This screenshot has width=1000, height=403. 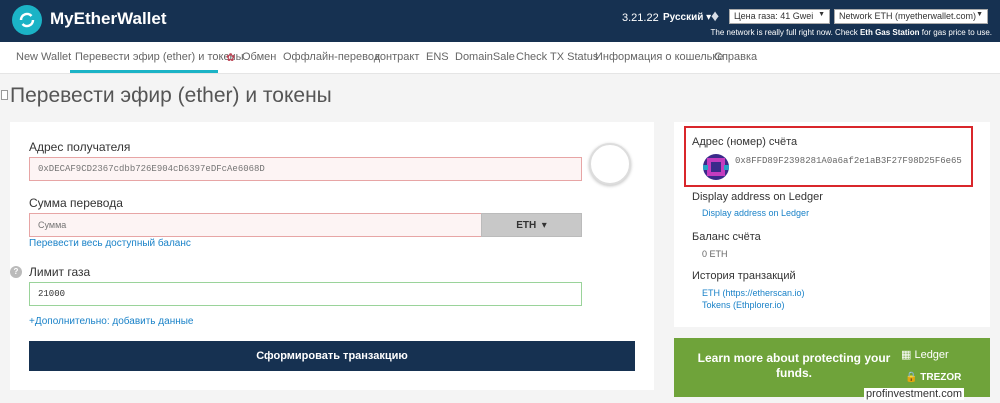 I want to click on balance-value: 0 ETH, so click(x=715, y=254).